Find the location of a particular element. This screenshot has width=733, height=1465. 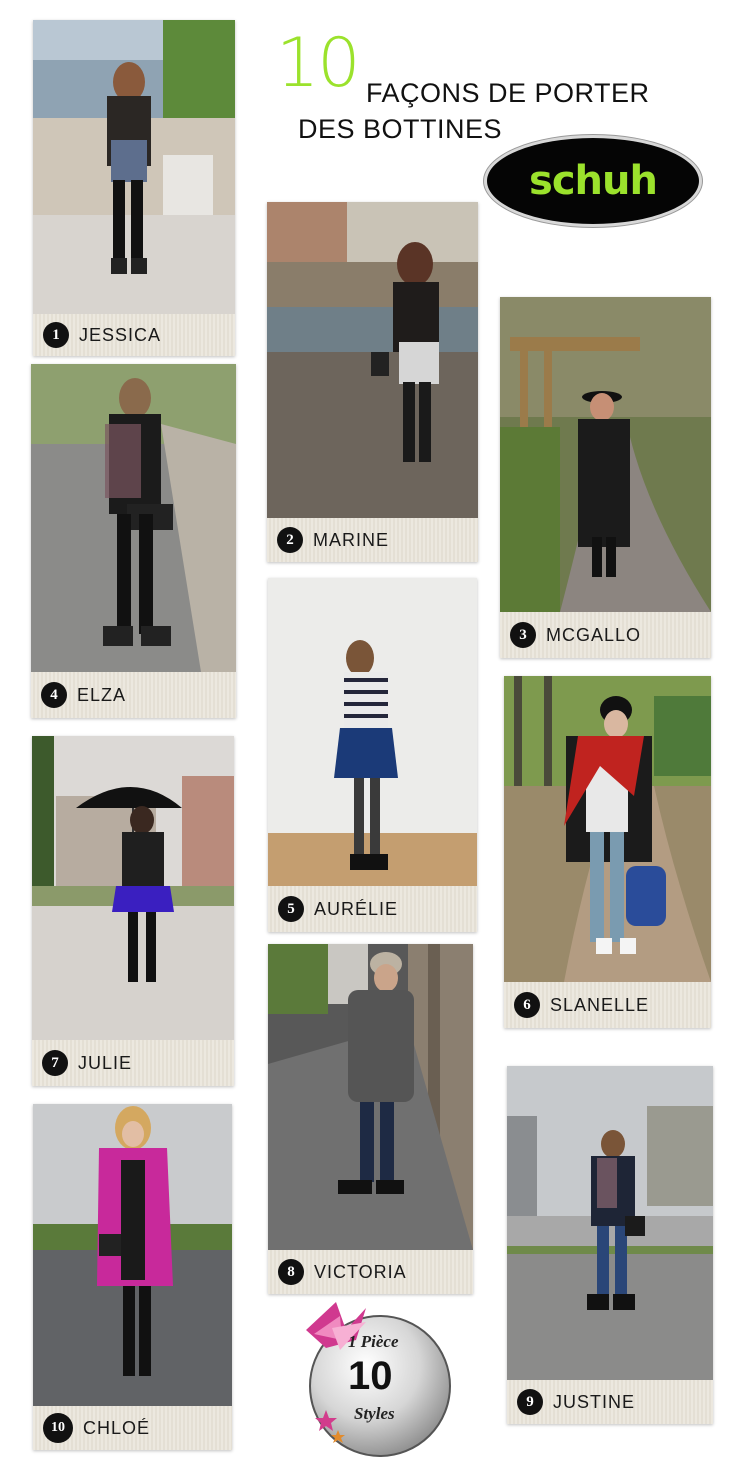

card-name: ELZA is located at coordinates (102, 694).